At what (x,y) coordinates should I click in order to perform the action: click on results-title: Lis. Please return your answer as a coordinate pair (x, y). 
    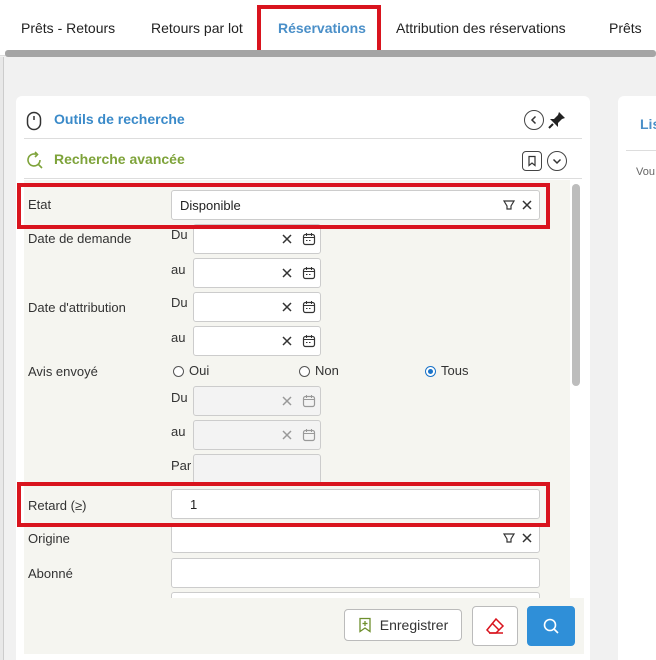
    Looking at the image, I should click on (648, 124).